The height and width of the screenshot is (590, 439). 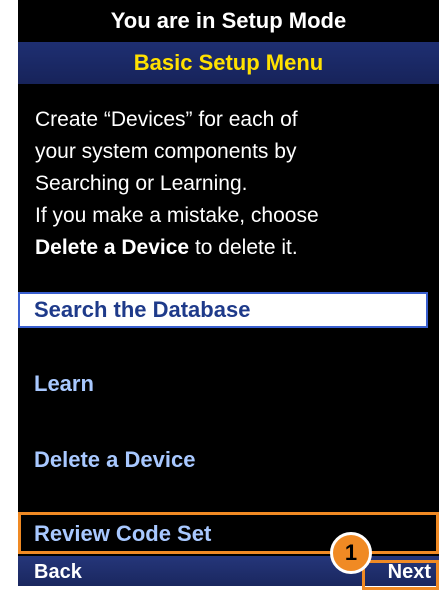 I want to click on instruction-line: your system components by, so click(x=166, y=151).